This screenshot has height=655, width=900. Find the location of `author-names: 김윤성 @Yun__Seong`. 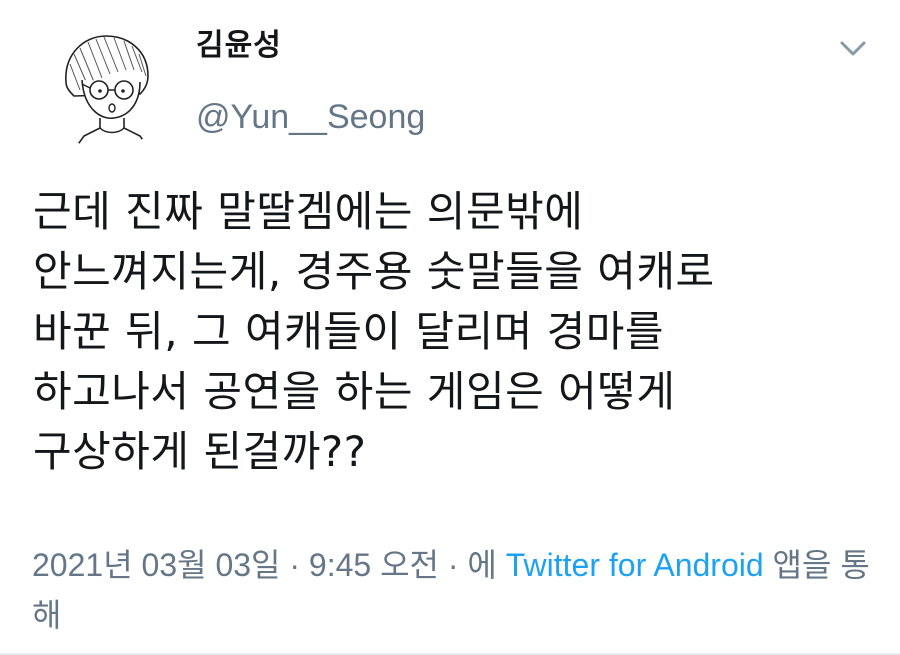

author-names: 김윤성 @Yun__Seong is located at coordinates (310, 82).